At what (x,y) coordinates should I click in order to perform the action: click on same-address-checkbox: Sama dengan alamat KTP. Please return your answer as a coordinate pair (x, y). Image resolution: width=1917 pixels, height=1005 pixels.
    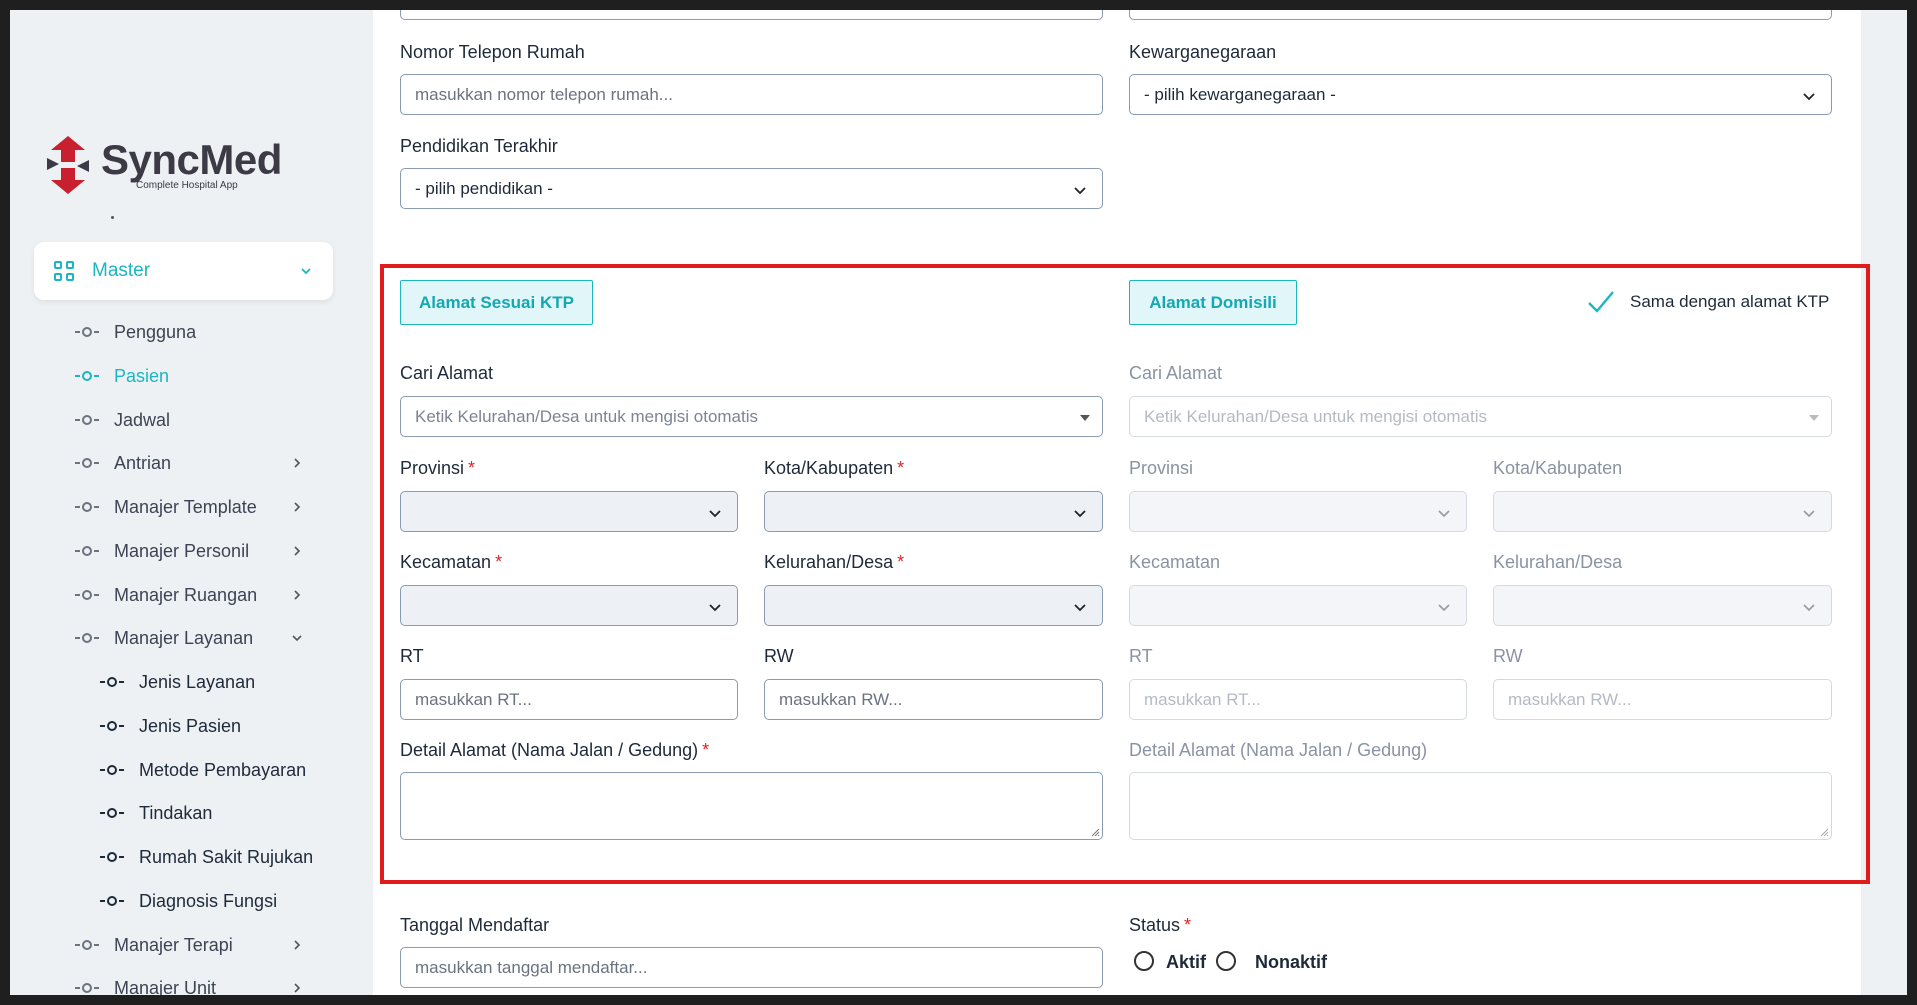
    Looking at the image, I should click on (1707, 302).